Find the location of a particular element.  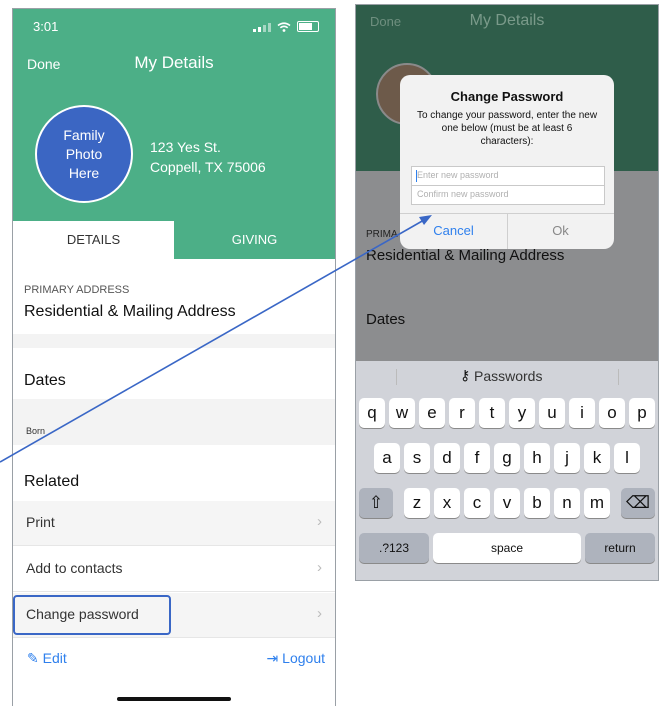

related-item-add-to-contacts: Add to contacts › is located at coordinates (174, 569).